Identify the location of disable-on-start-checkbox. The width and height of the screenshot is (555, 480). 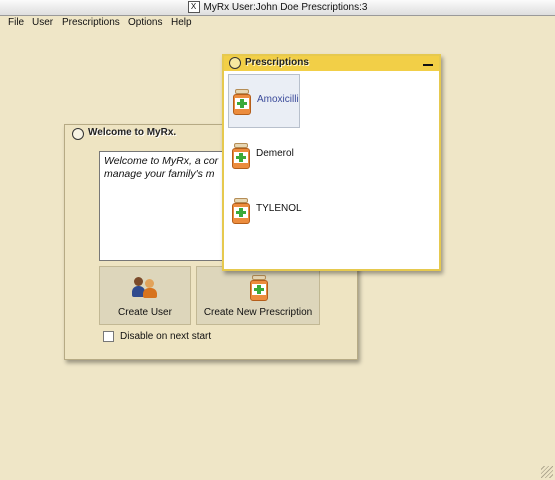
(108, 336).